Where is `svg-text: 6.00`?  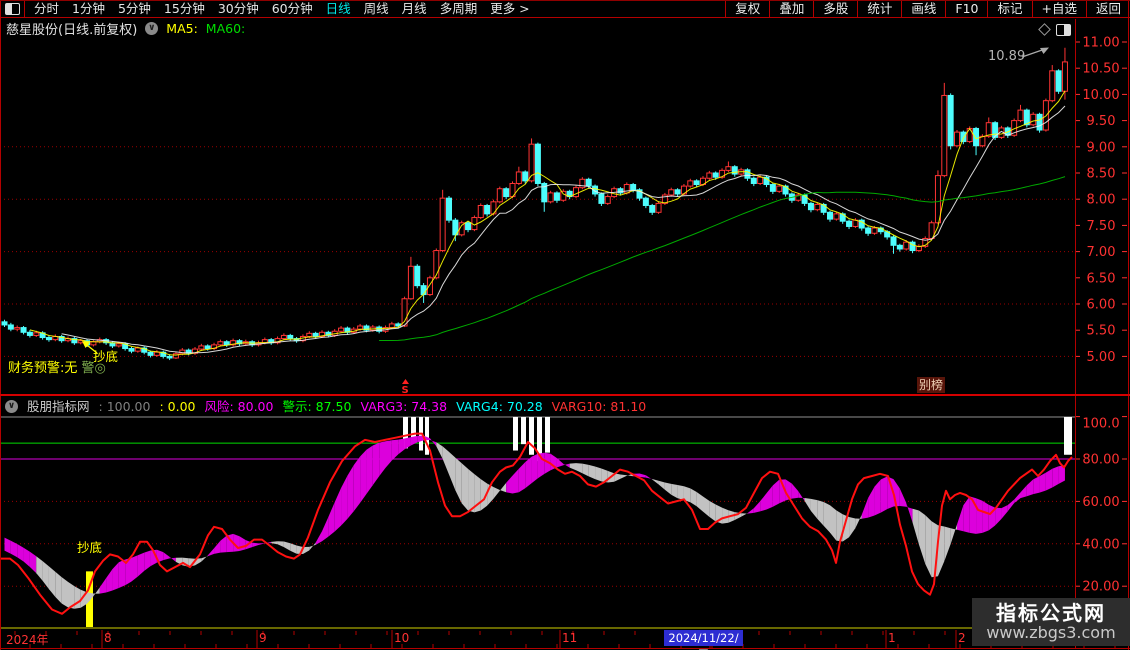
svg-text: 6.00 is located at coordinates (1101, 305).